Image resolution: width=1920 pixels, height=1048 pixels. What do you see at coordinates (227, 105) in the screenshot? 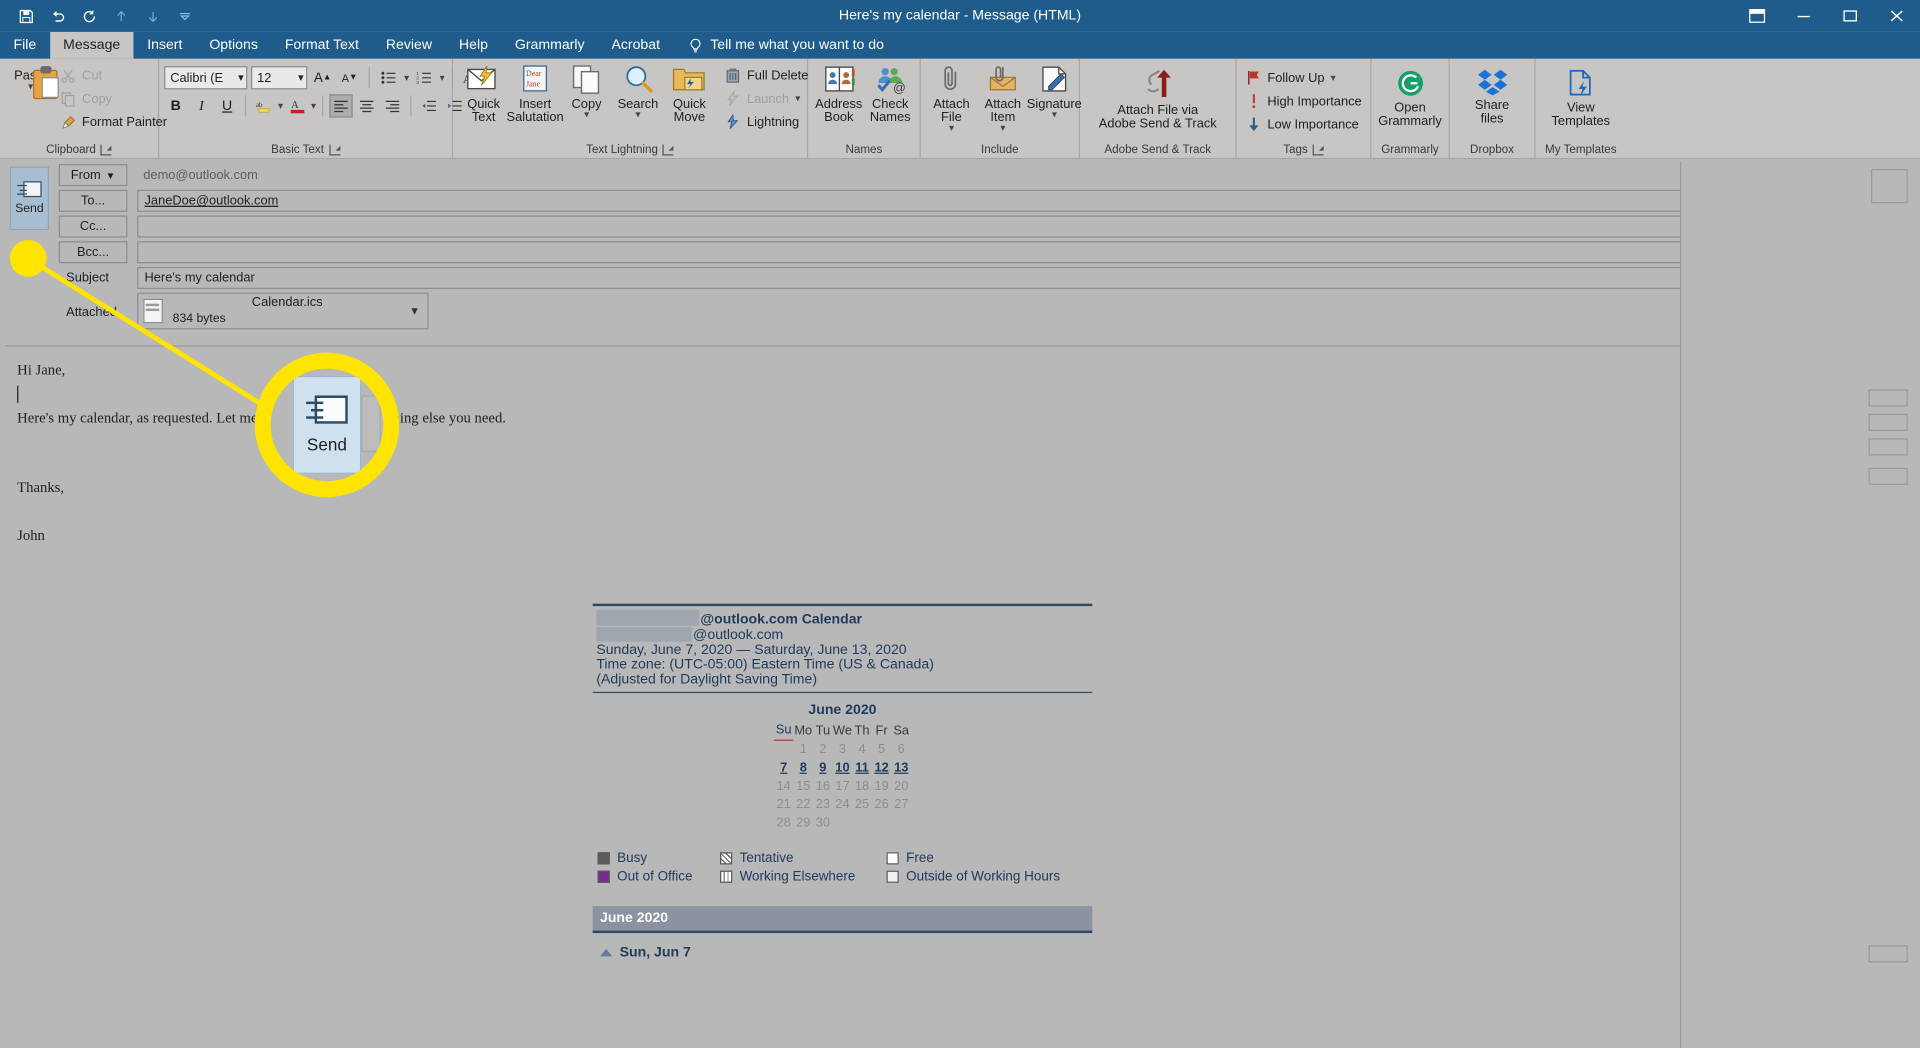
I see `underline-button: U` at bounding box center [227, 105].